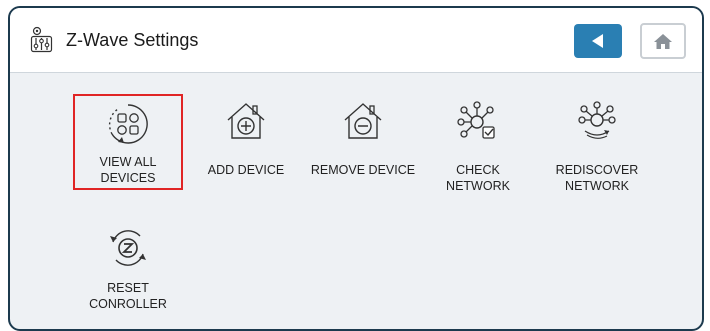  What do you see at coordinates (128, 304) in the screenshot?
I see `tile-label-line2: CONROLLER` at bounding box center [128, 304].